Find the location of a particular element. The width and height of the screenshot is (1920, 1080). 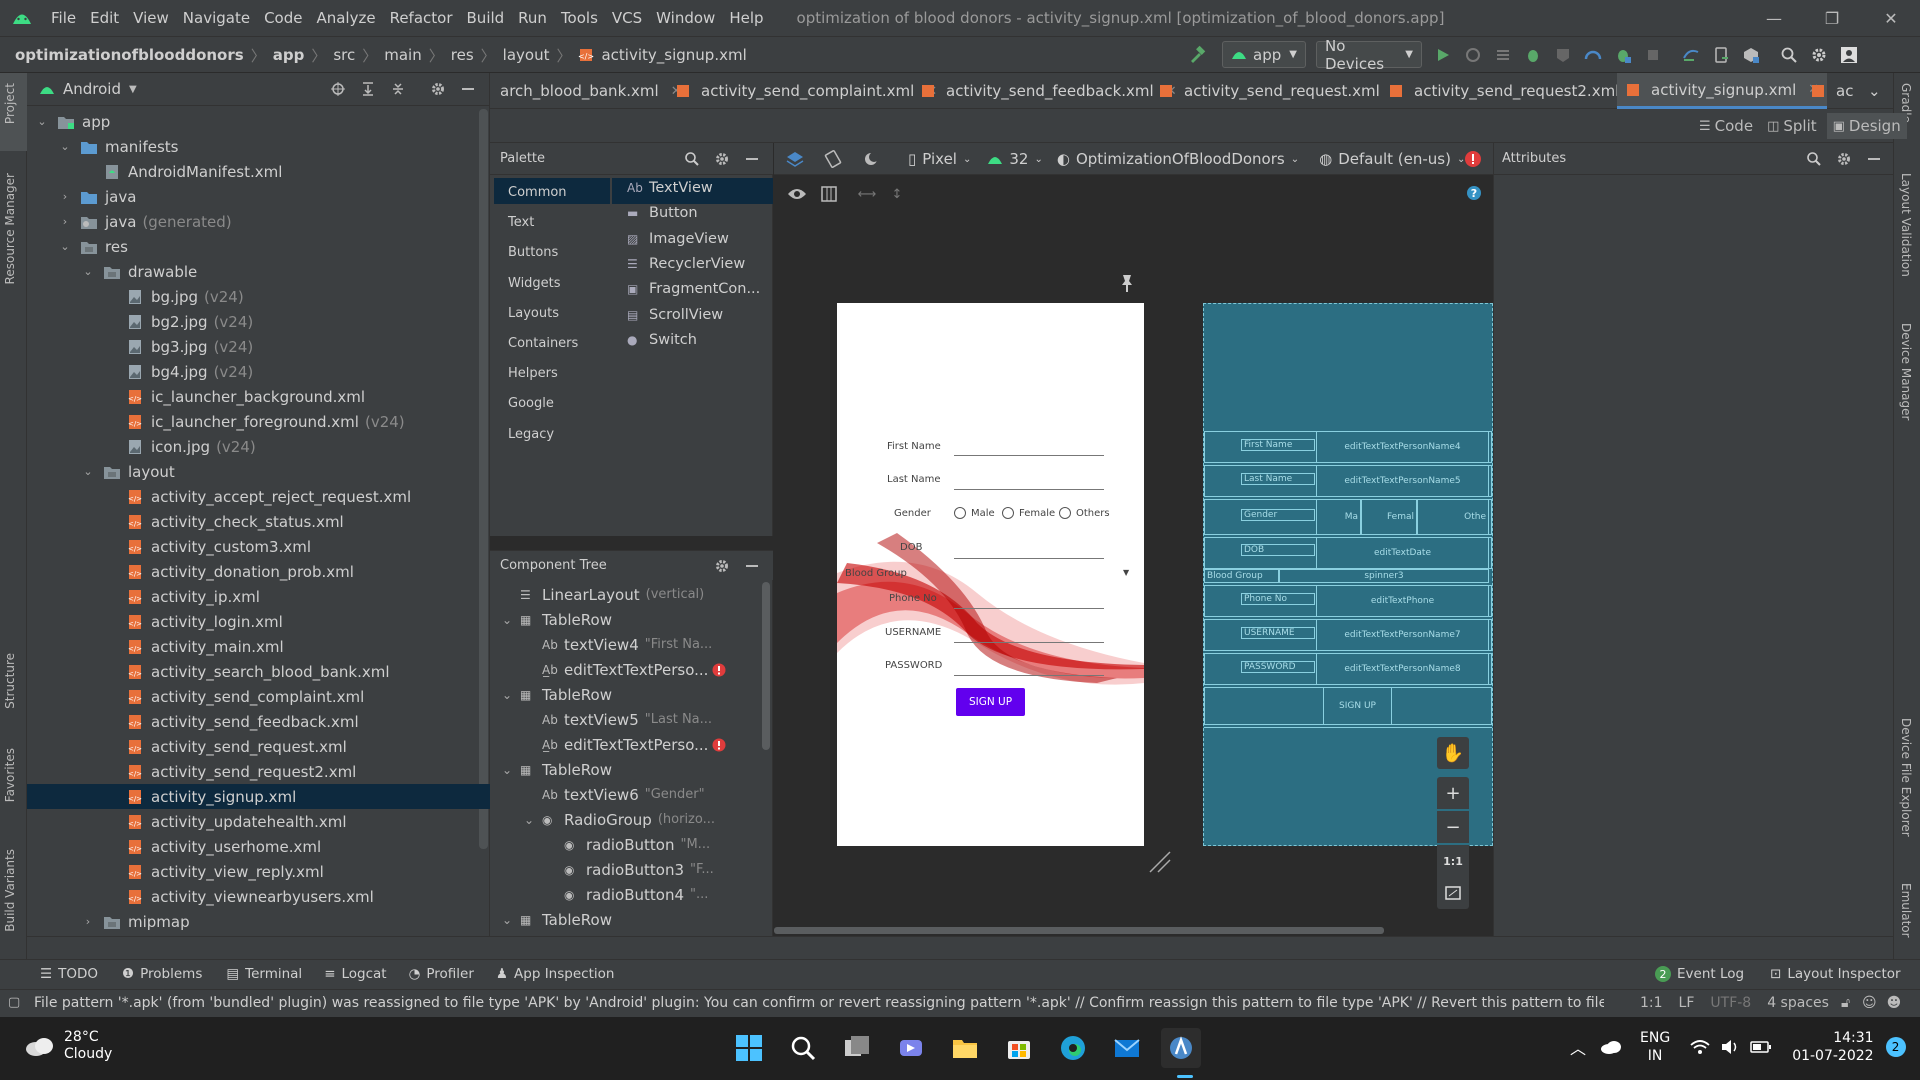

tree-item: </> ic_launcher_background.xml is located at coordinates (258, 396).